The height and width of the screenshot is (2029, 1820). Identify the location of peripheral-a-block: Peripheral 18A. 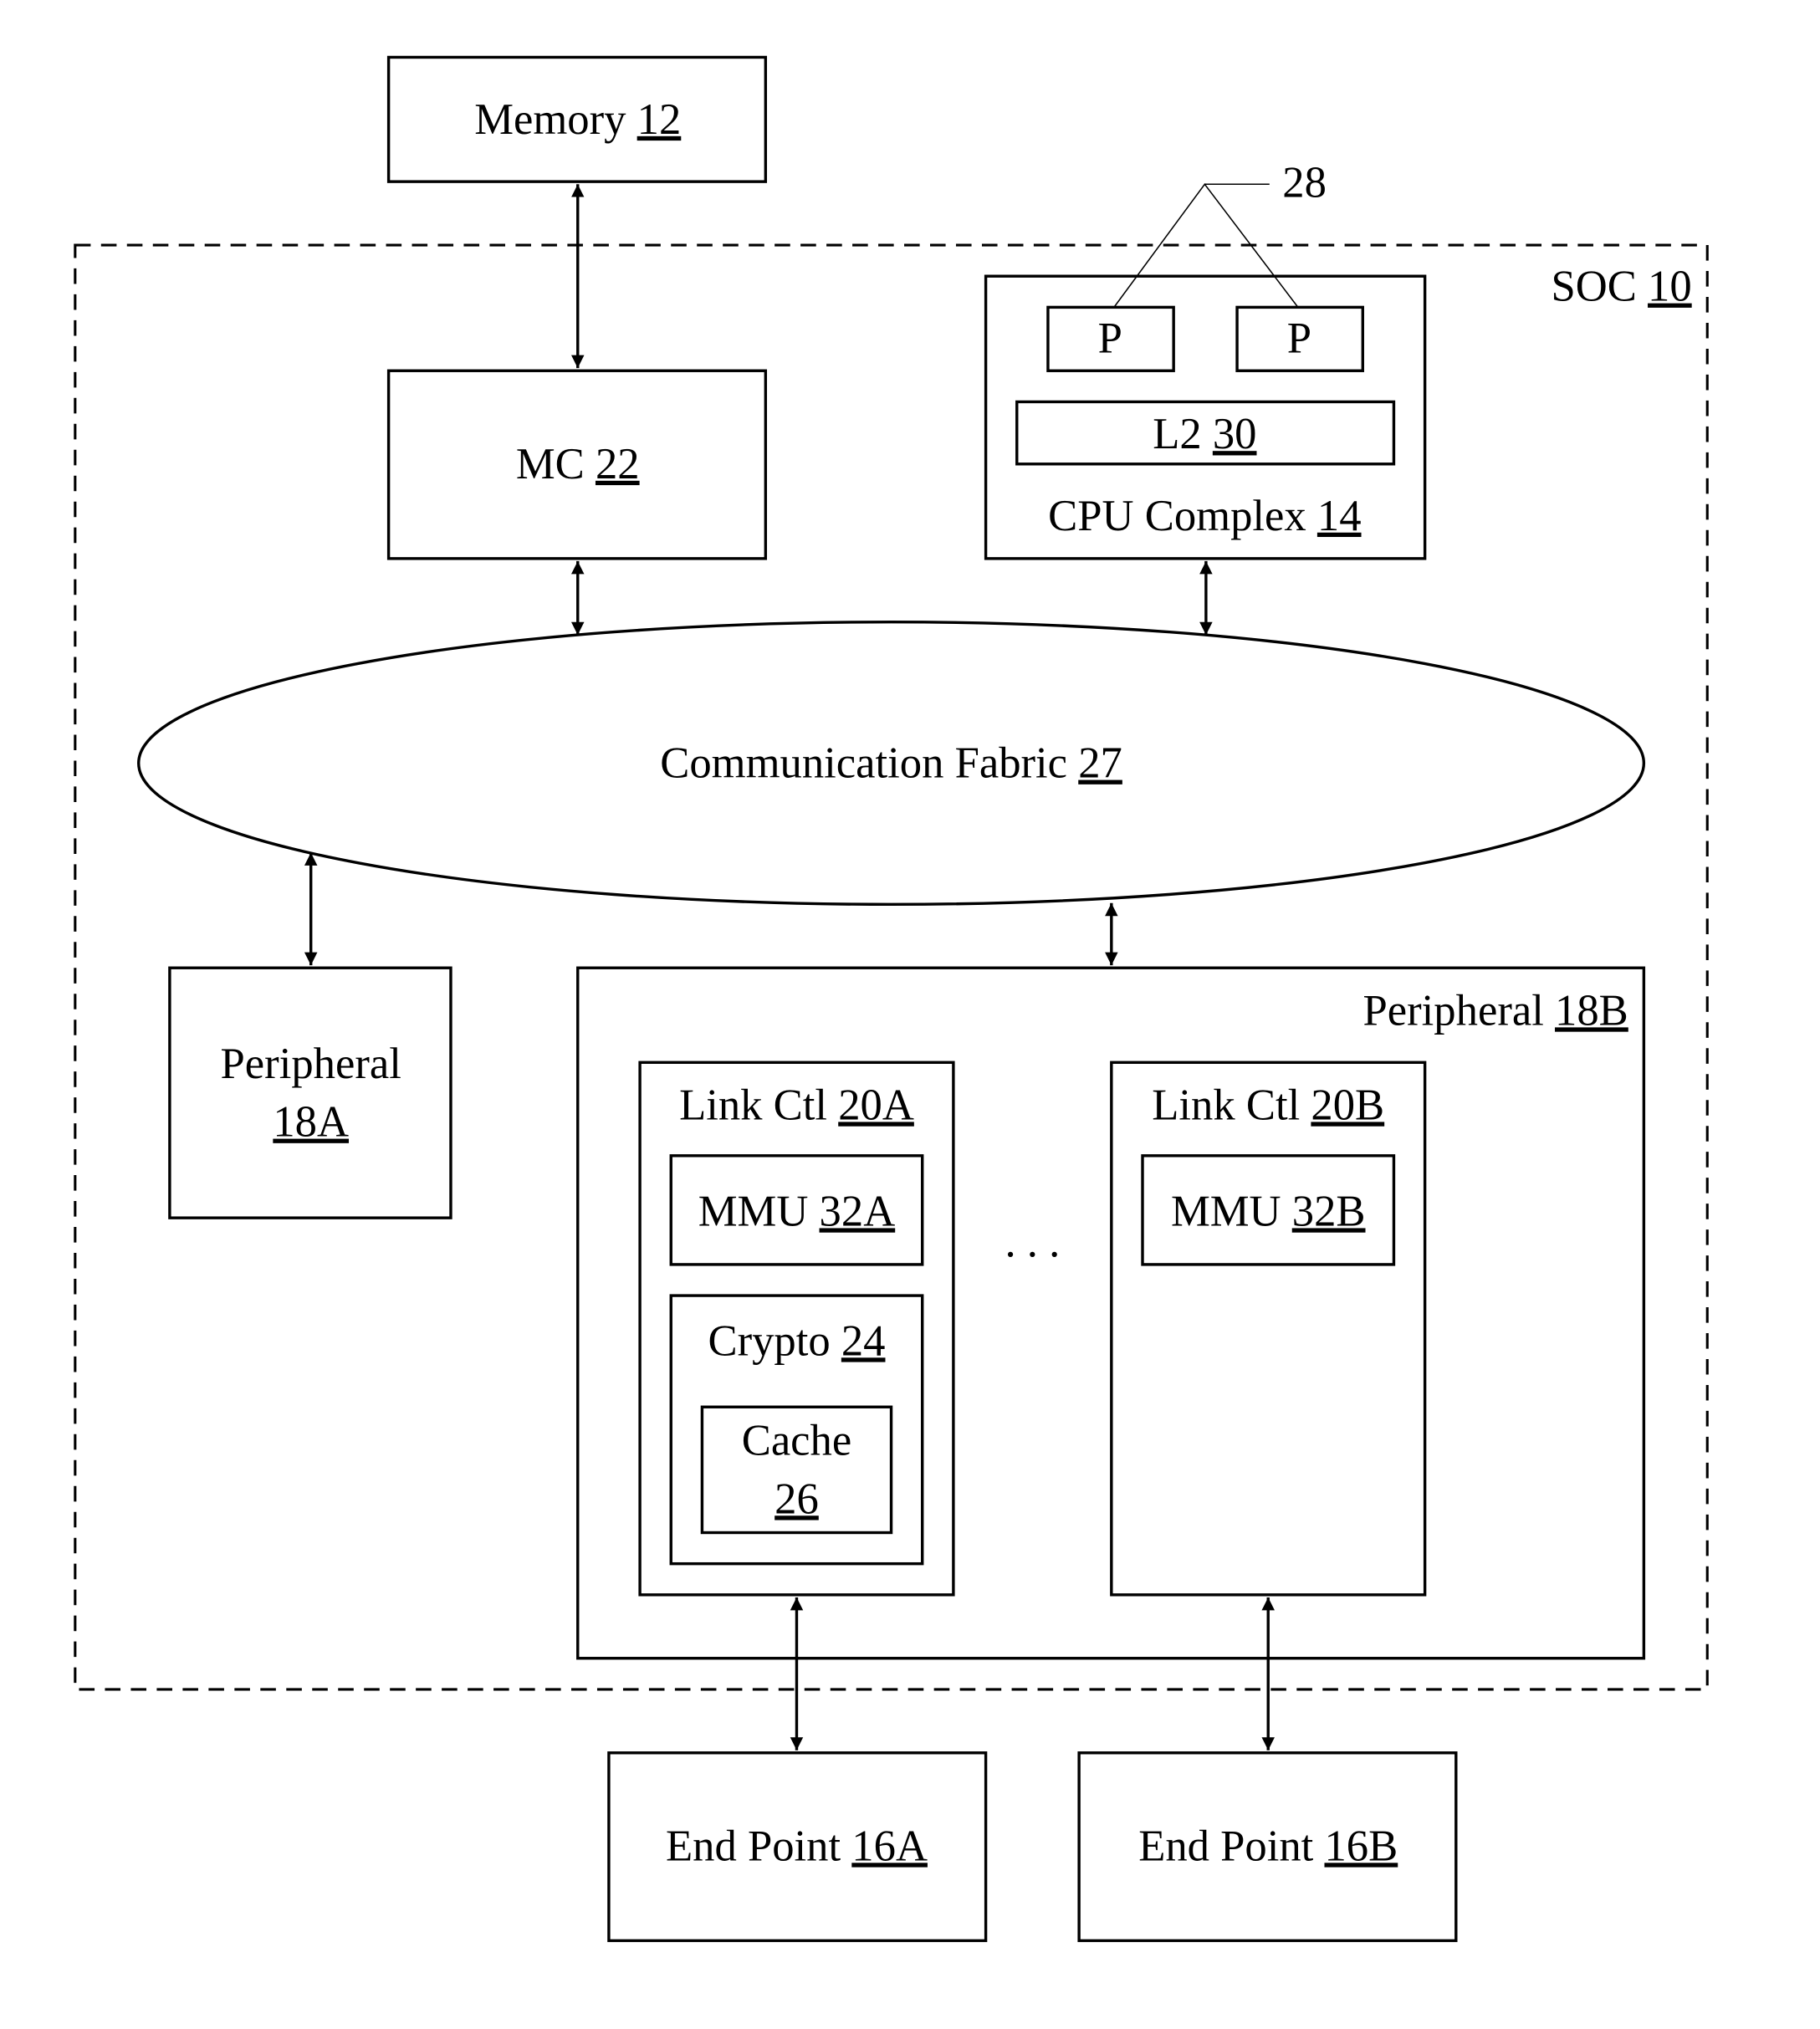
(310, 1093).